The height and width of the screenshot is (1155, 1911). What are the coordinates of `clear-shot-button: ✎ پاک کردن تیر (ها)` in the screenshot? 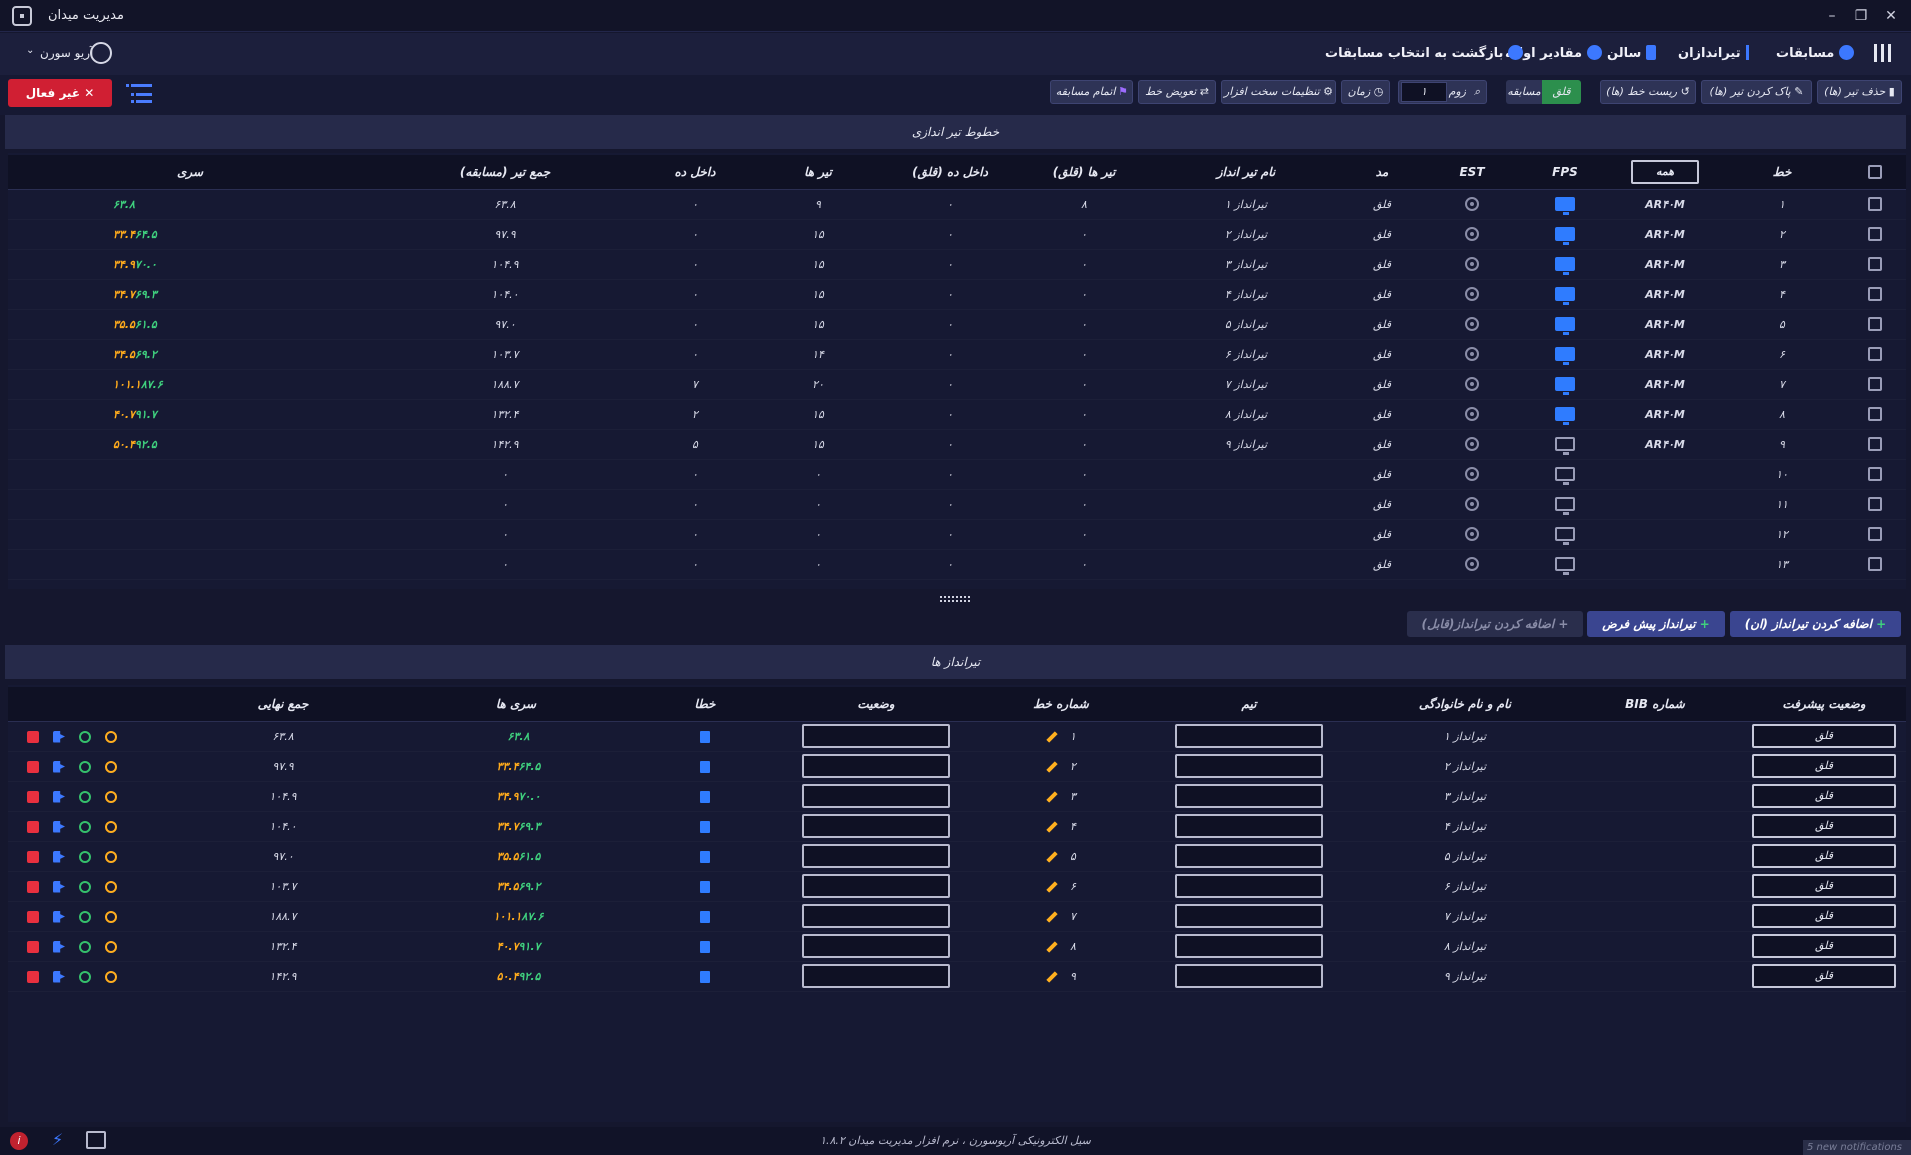 It's located at (1756, 92).